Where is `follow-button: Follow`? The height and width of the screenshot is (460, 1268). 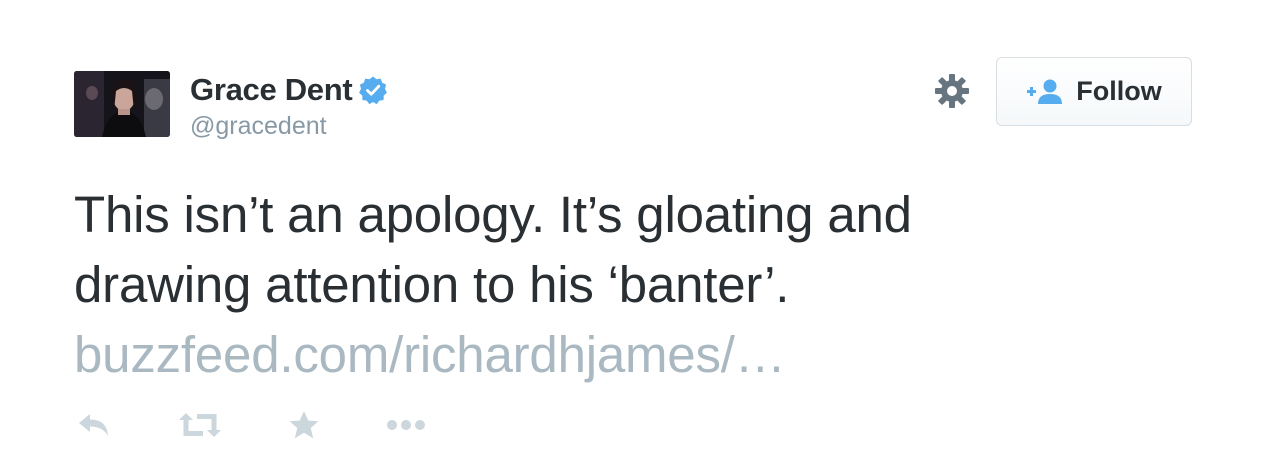
follow-button: Follow is located at coordinates (1094, 91).